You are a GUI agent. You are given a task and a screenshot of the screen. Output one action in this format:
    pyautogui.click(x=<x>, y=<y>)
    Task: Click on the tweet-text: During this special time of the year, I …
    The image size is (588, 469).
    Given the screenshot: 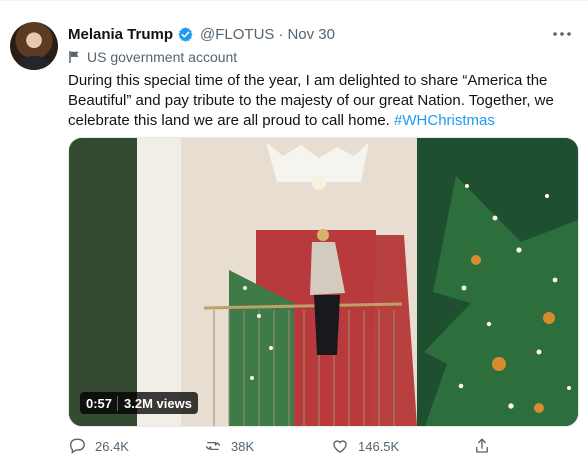 What is the action you would take?
    pyautogui.click(x=318, y=101)
    